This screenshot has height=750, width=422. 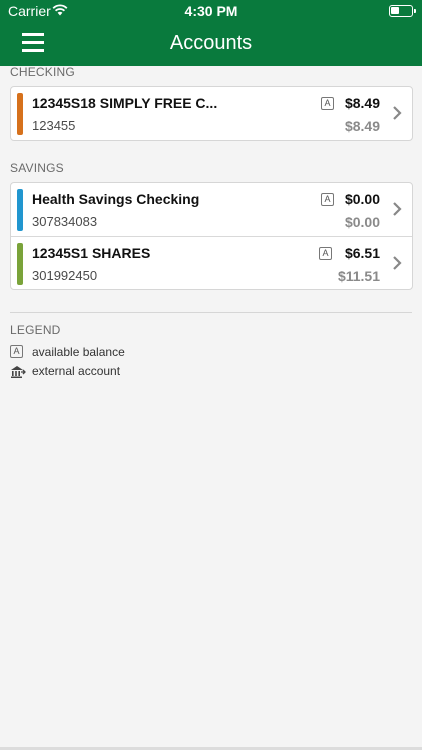 I want to click on legend-label: available balance, so click(x=78, y=352).